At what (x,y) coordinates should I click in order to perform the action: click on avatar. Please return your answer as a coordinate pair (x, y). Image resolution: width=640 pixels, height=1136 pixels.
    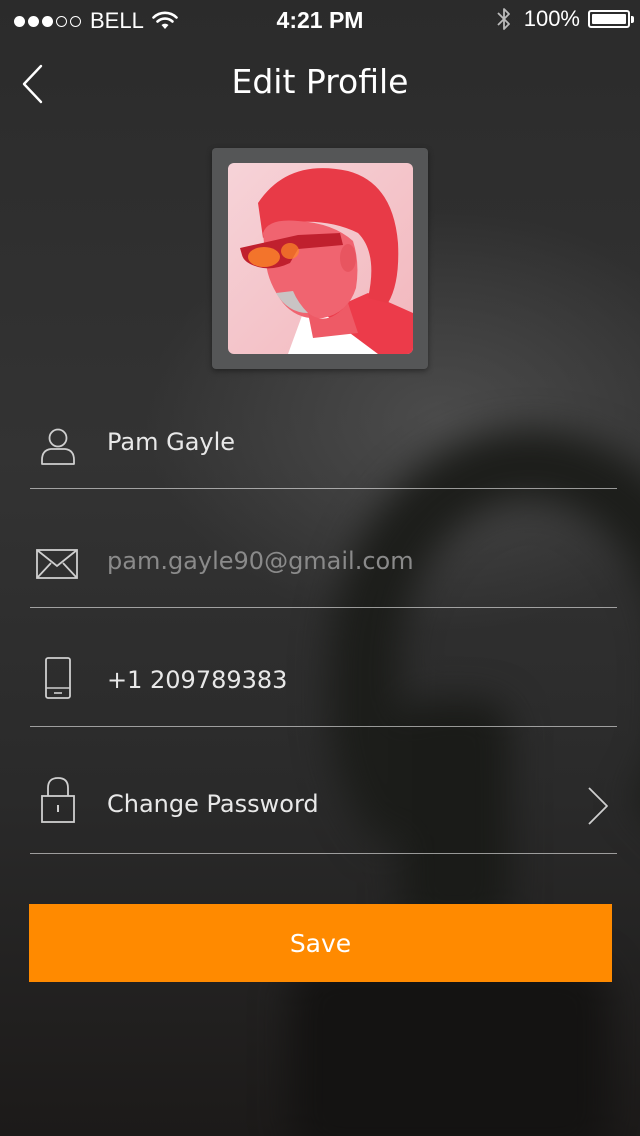
    Looking at the image, I should click on (320, 258).